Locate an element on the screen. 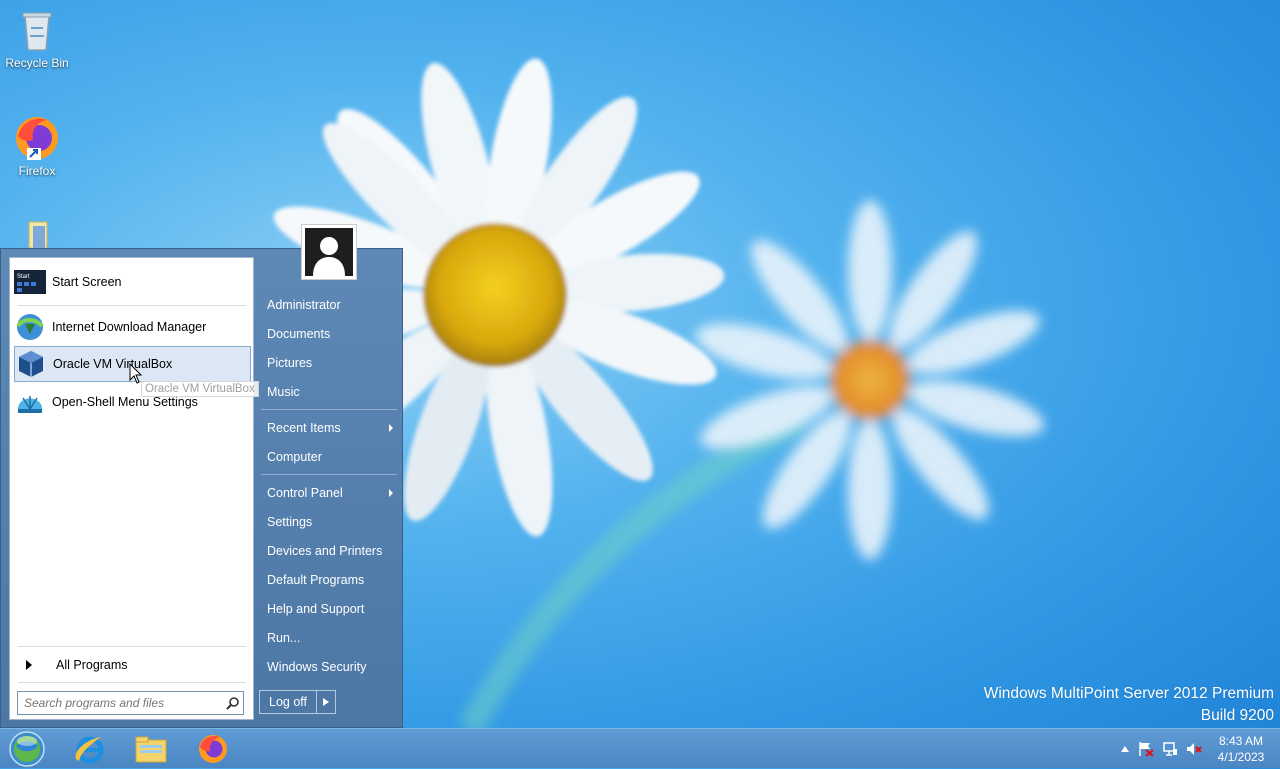 Image resolution: width=1280 pixels, height=769 pixels. menu-item-label: Pictures is located at coordinates (290, 363).